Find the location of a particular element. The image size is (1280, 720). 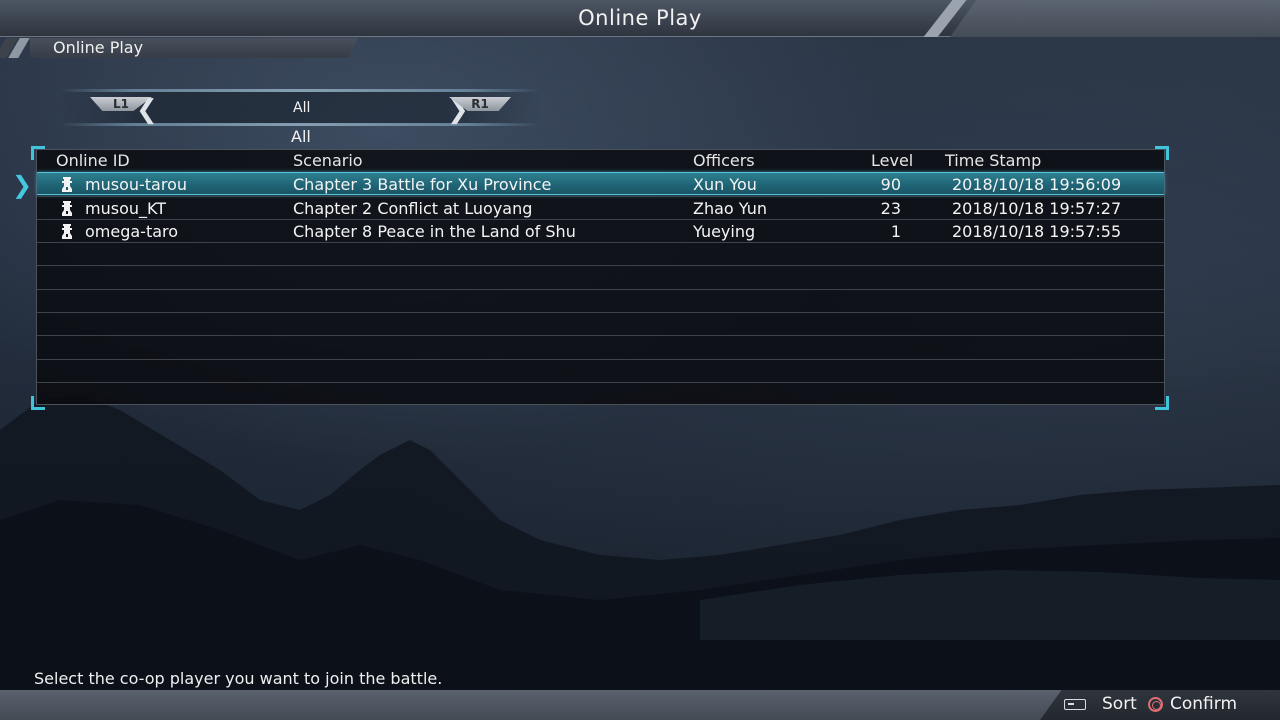

officer: Xun You is located at coordinates (725, 184).